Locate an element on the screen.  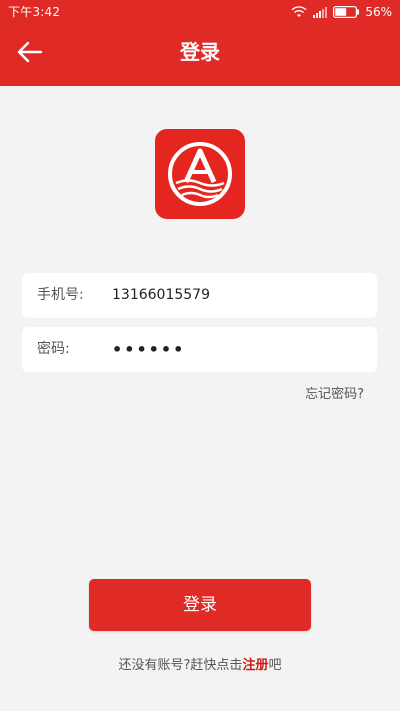
register-prompt: 还没有账号?赶快点击注册吧 is located at coordinates (200, 666).